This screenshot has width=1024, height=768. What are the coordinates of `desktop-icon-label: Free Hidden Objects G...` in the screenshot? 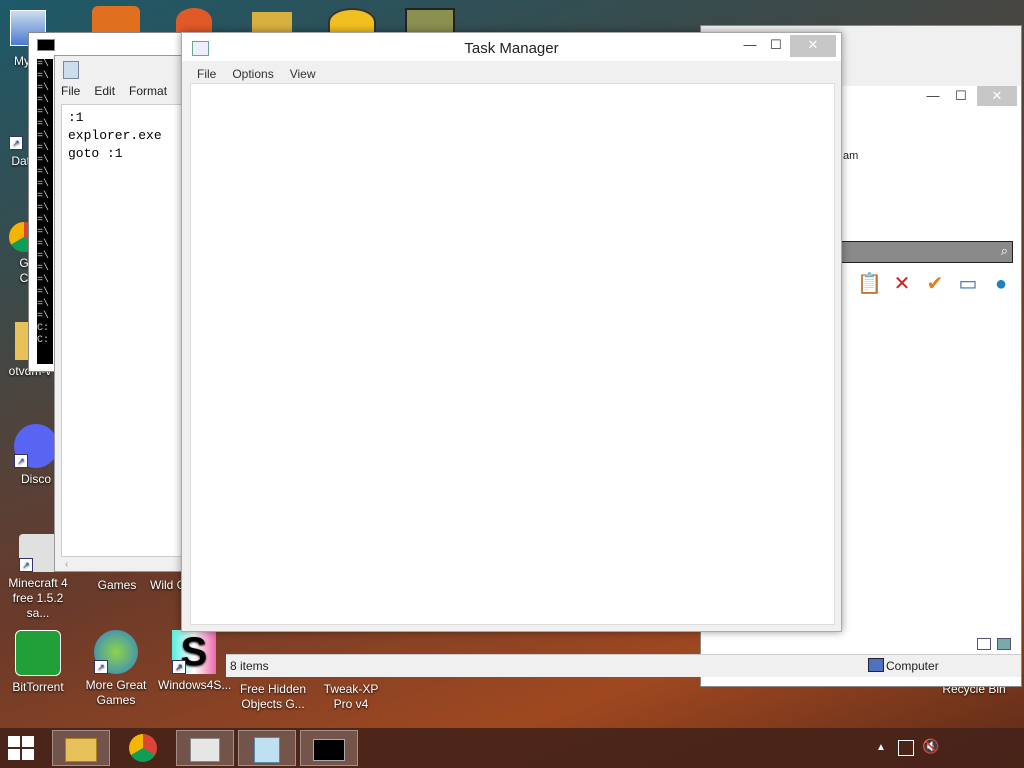 It's located at (273, 696).